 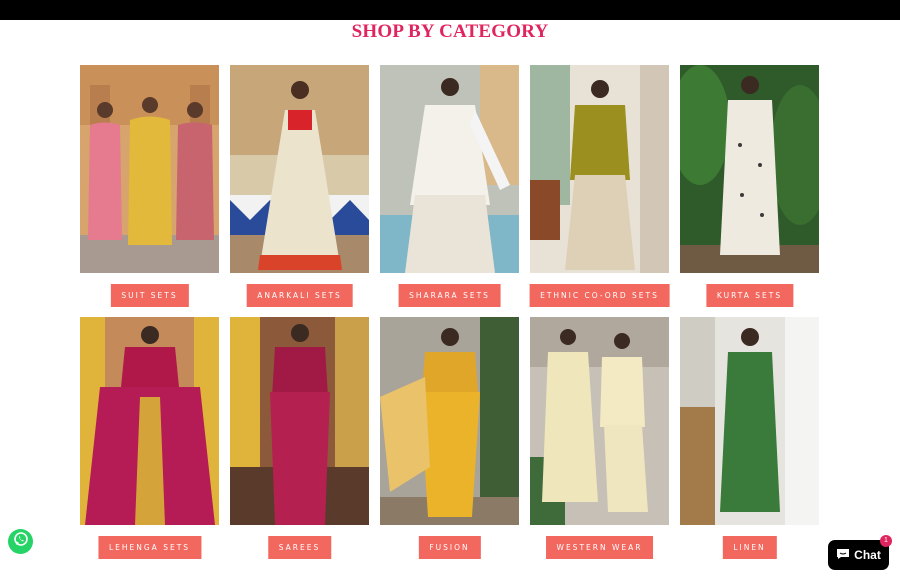 What do you see at coordinates (450, 31) in the screenshot?
I see `section-title: SHOP BY CATEGORY` at bounding box center [450, 31].